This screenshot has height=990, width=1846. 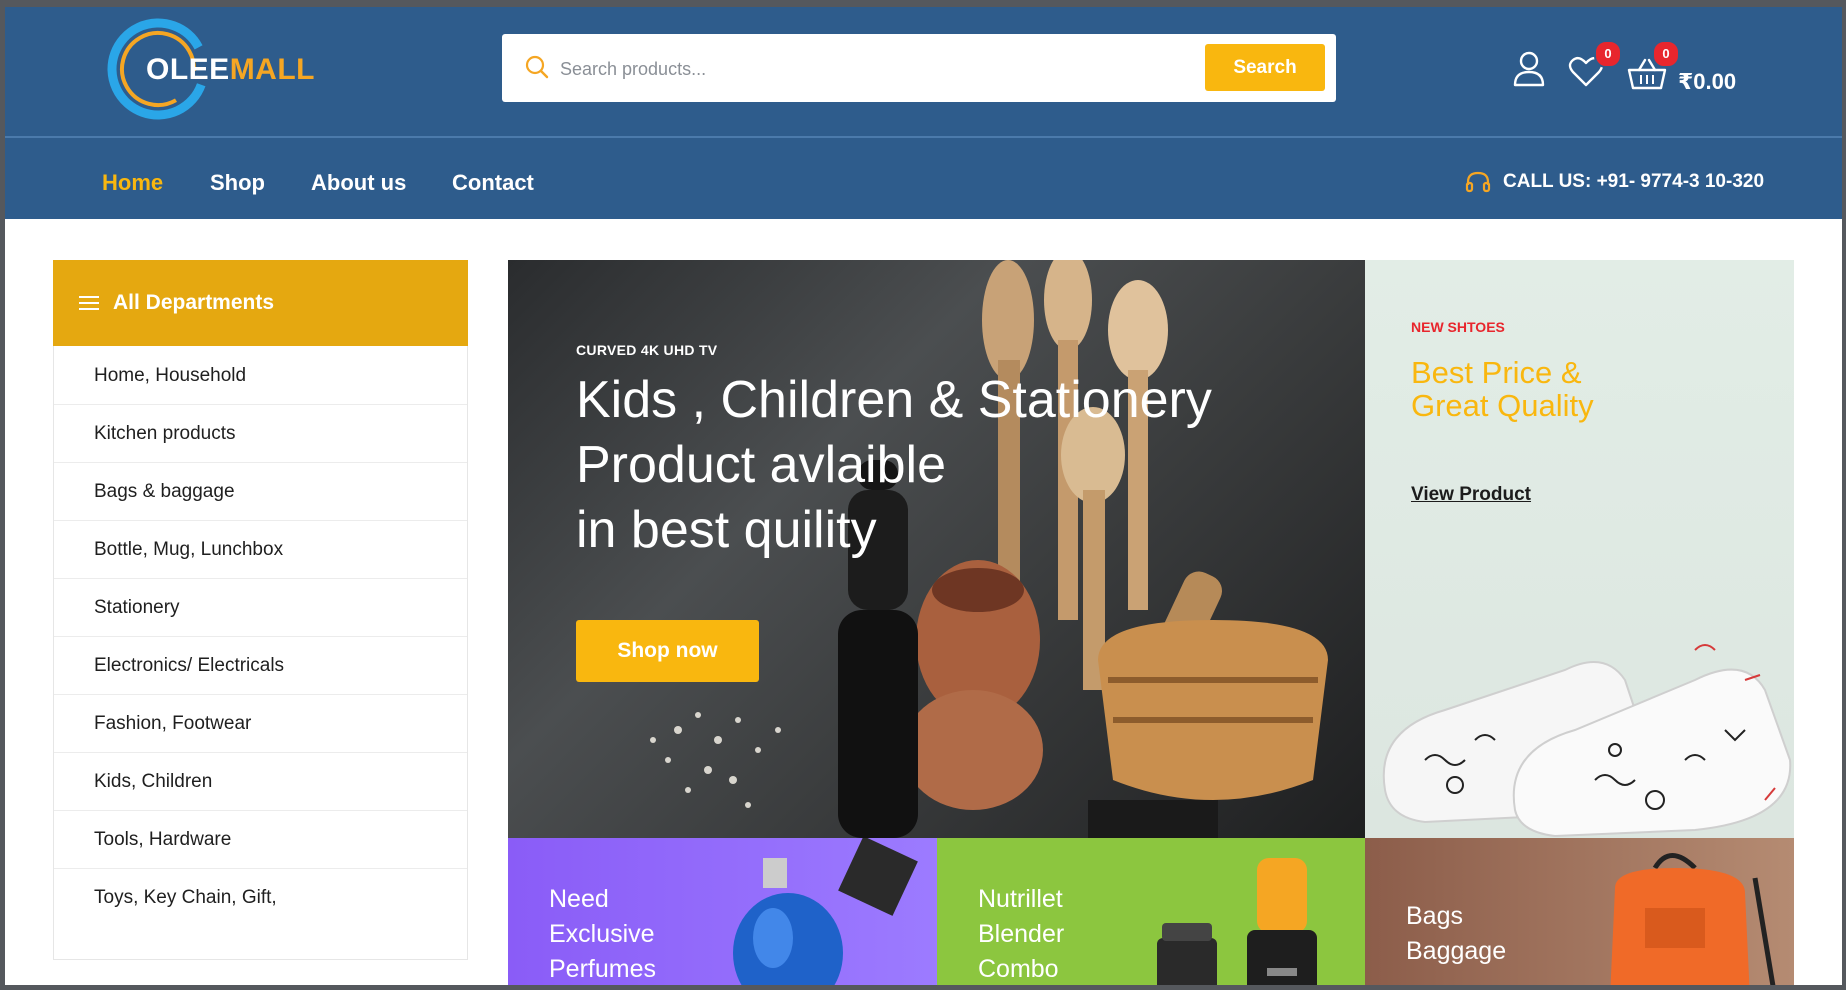 What do you see at coordinates (1265, 67) in the screenshot?
I see `search-button: Search` at bounding box center [1265, 67].